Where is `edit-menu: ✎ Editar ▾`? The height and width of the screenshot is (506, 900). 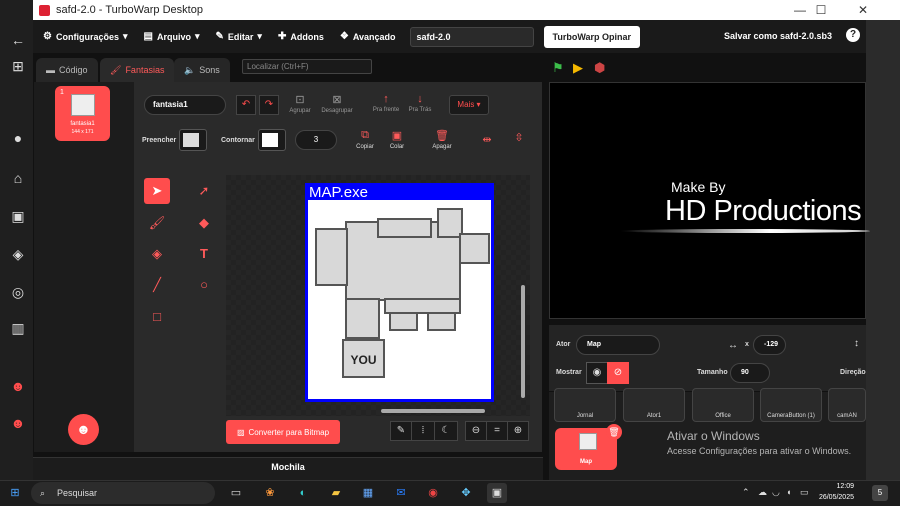
edit-menu: ✎ Editar ▾ is located at coordinates (239, 36).